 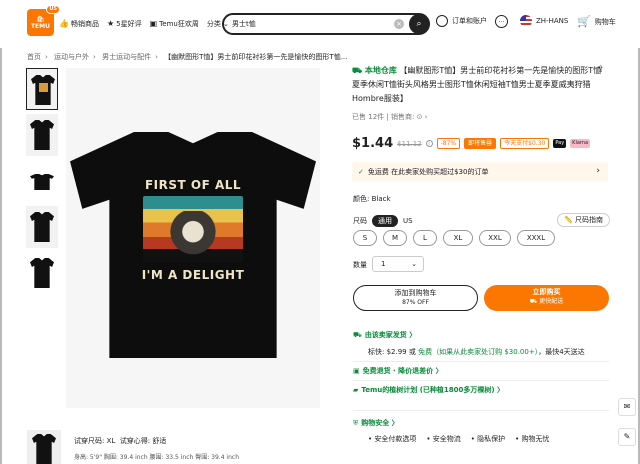 I want to click on free-shipping-banner: ✓ 免运费 在此卖家处购买超过$30的订单 ›, so click(x=480, y=172).